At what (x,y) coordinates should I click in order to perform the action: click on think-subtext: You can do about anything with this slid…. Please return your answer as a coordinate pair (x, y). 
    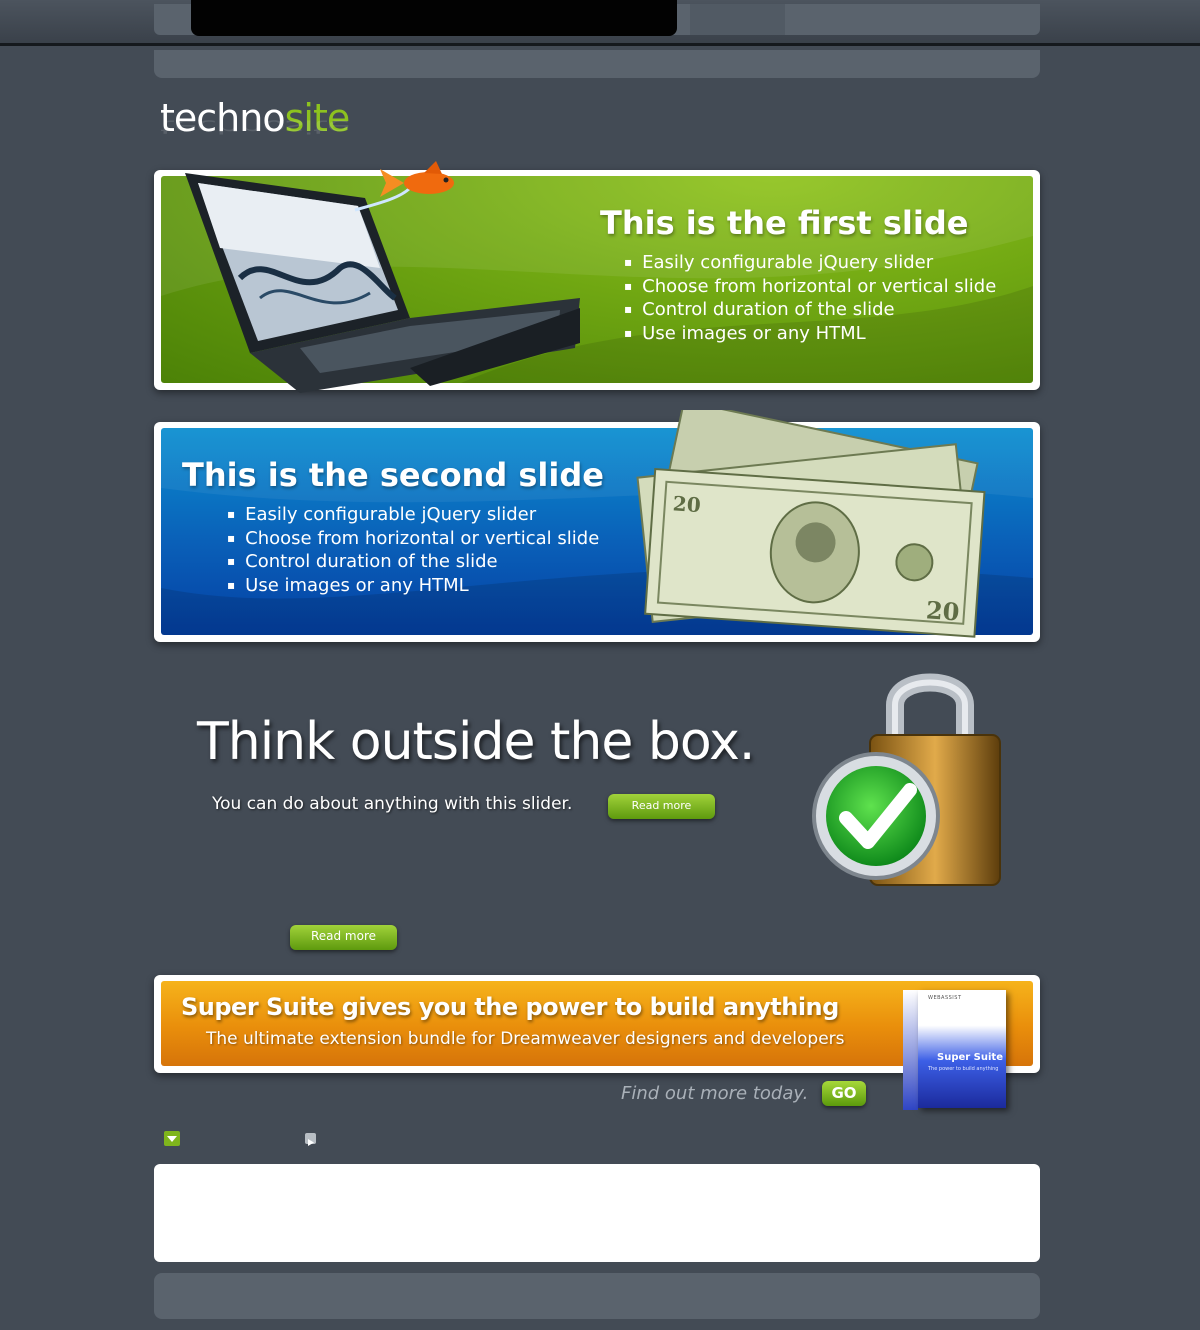
    Looking at the image, I should click on (392, 804).